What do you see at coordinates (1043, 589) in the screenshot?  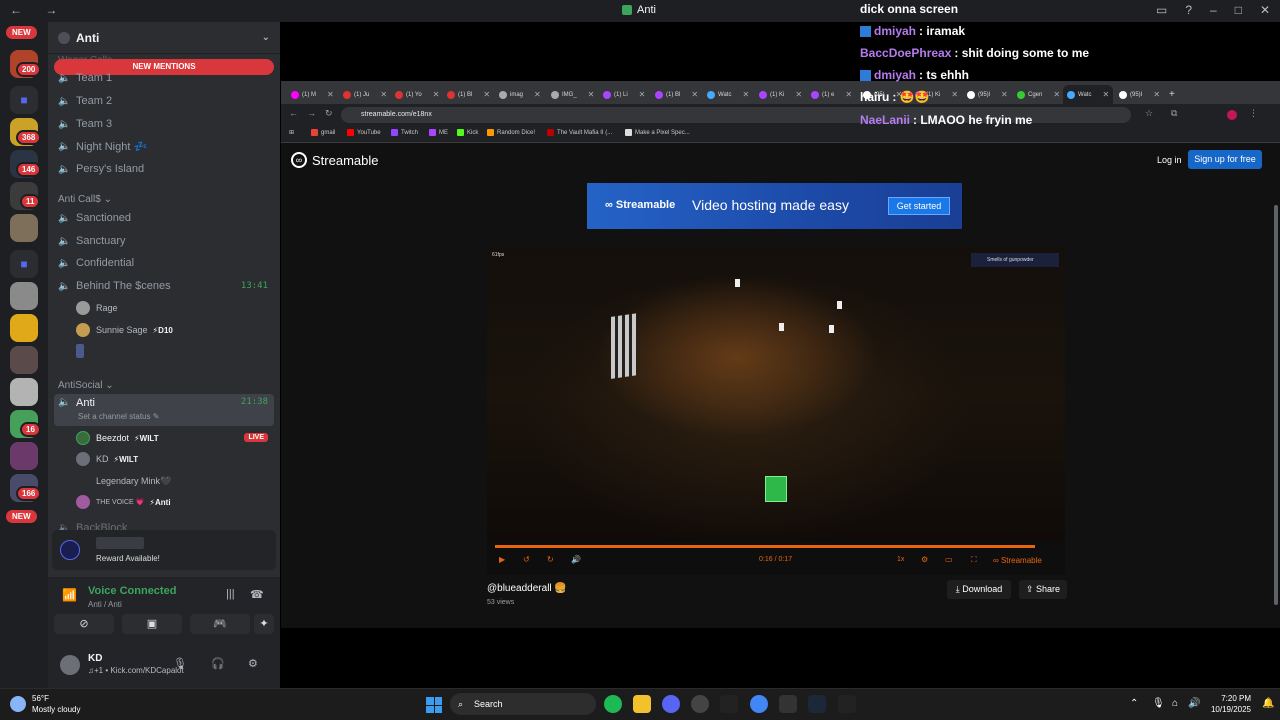 I see `share-button: ⇪ Share` at bounding box center [1043, 589].